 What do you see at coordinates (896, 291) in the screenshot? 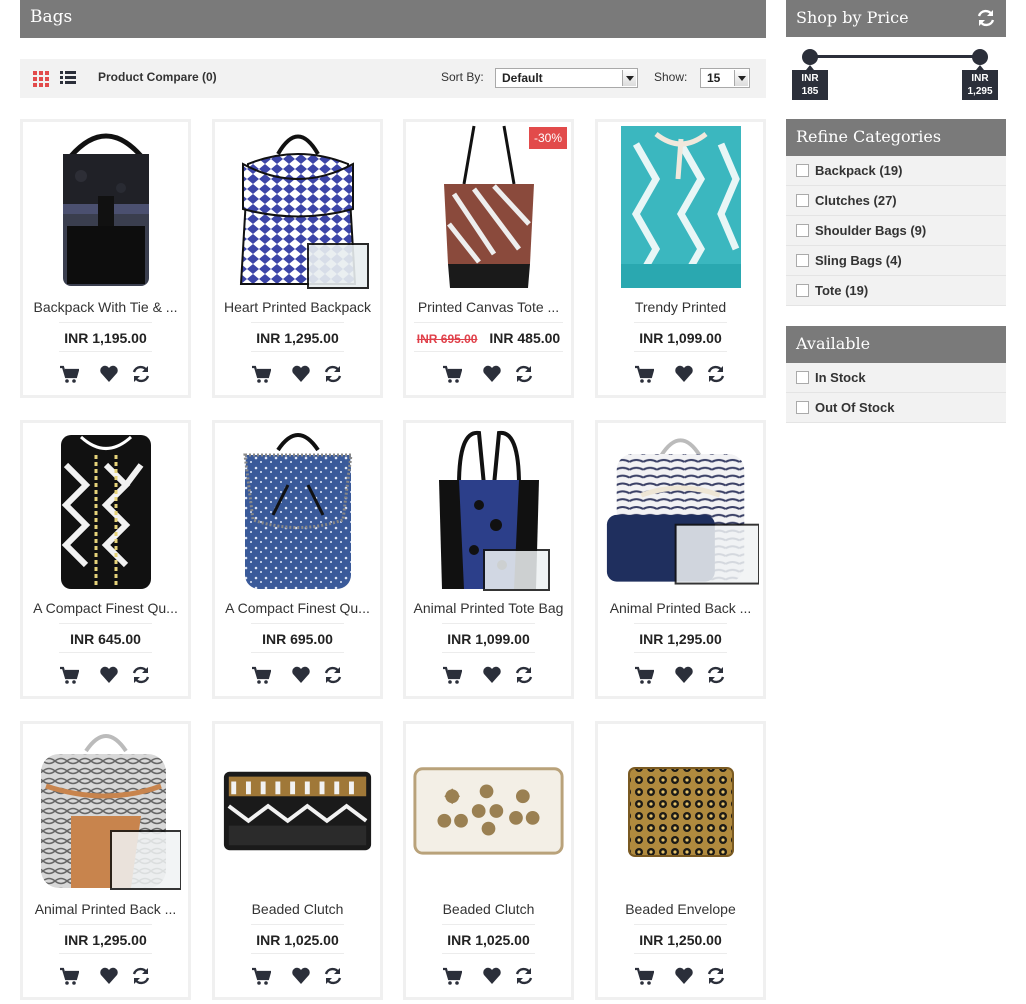
I see `category-option-tote: Tote (19)` at bounding box center [896, 291].